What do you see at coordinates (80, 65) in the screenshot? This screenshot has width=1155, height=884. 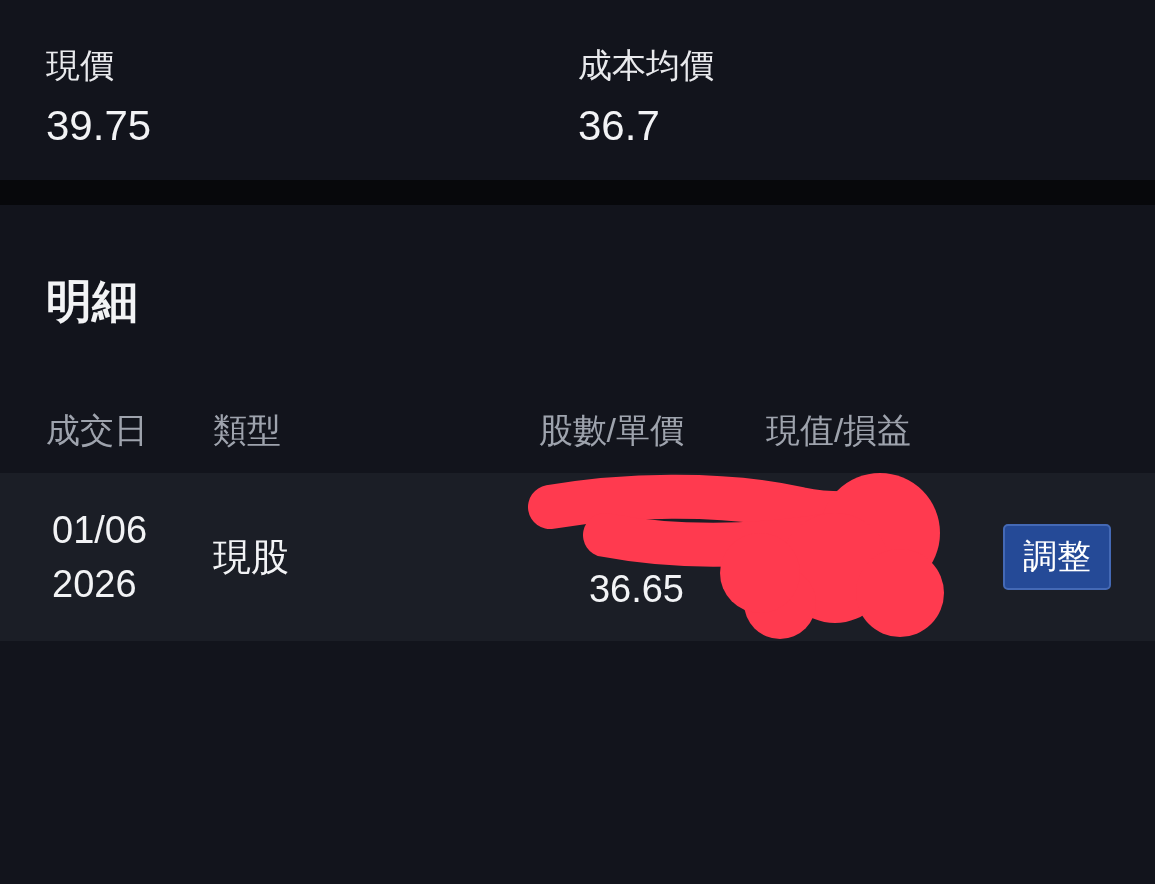 I see `stat-label: 現價` at bounding box center [80, 65].